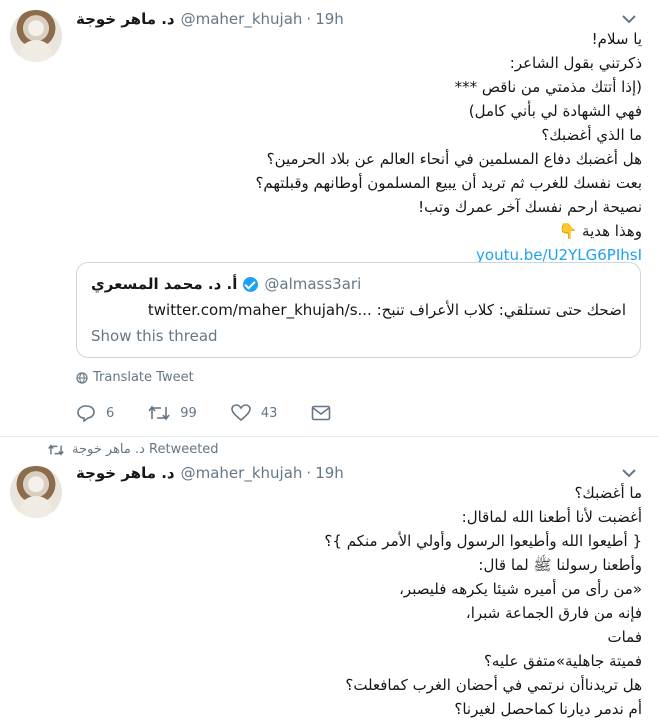  I want to click on quoted-author-handle: @almass3ari, so click(313, 284).